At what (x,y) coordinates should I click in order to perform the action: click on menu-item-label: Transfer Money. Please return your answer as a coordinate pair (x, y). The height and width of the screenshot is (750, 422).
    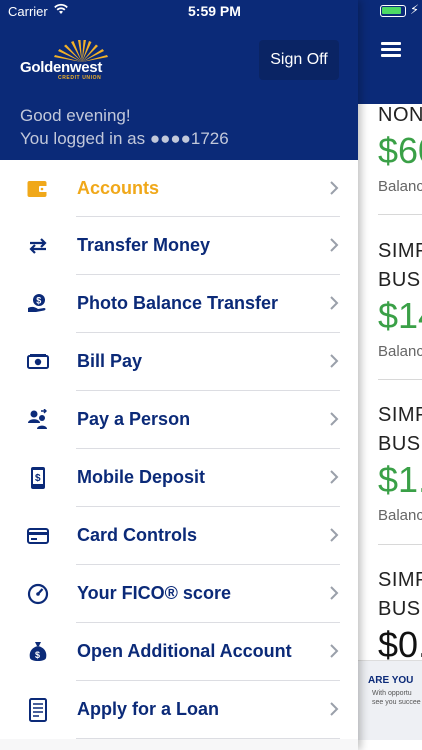
    Looking at the image, I should click on (144, 245).